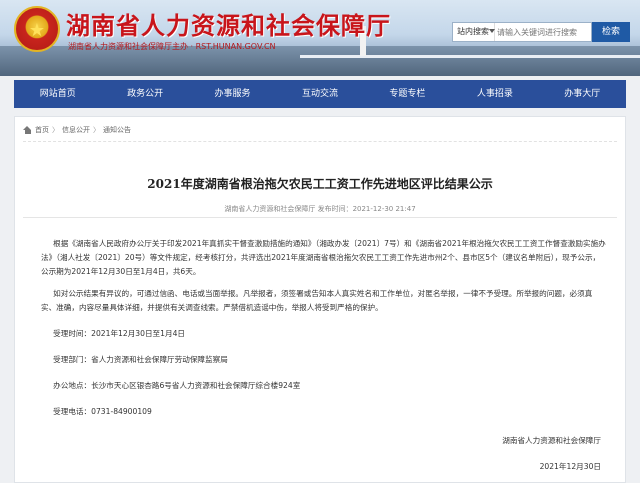 The image size is (640, 483). What do you see at coordinates (492, 31) in the screenshot?
I see `chevron-down-icon` at bounding box center [492, 31].